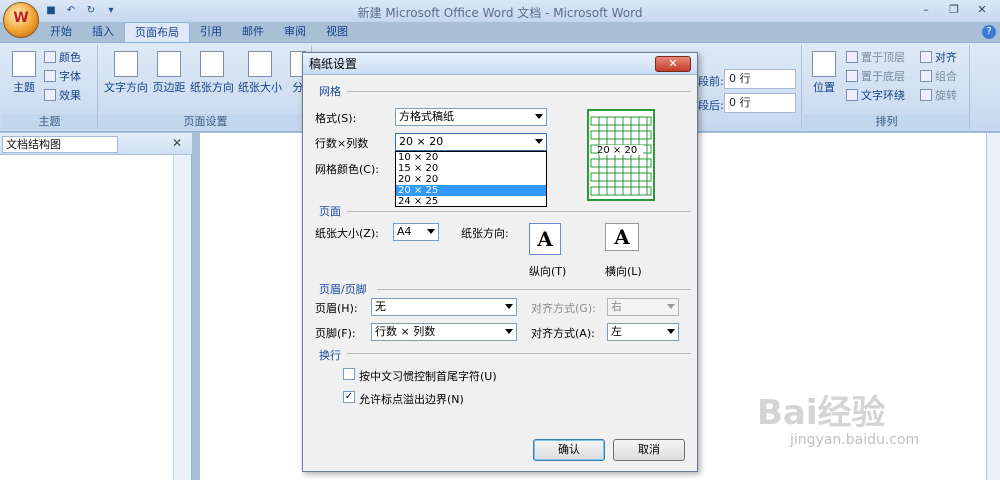  Describe the element at coordinates (760, 103) in the screenshot. I see `space-after-input: 0 行` at that location.